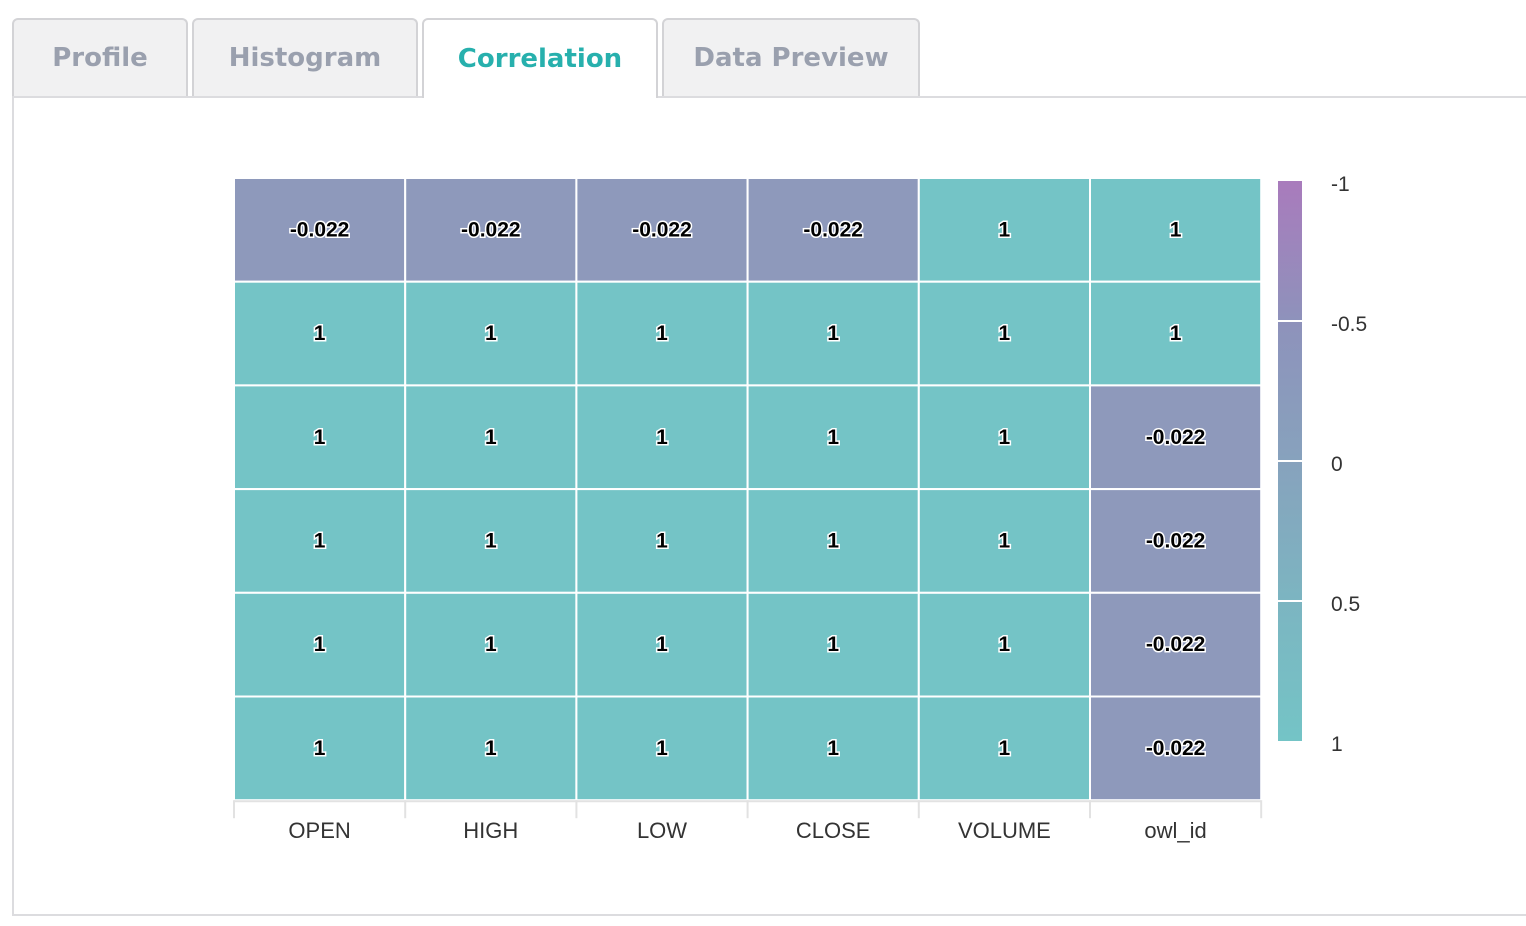 The width and height of the screenshot is (1526, 926). What do you see at coordinates (490, 830) in the screenshot?
I see `x-tick-label: HIGH` at bounding box center [490, 830].